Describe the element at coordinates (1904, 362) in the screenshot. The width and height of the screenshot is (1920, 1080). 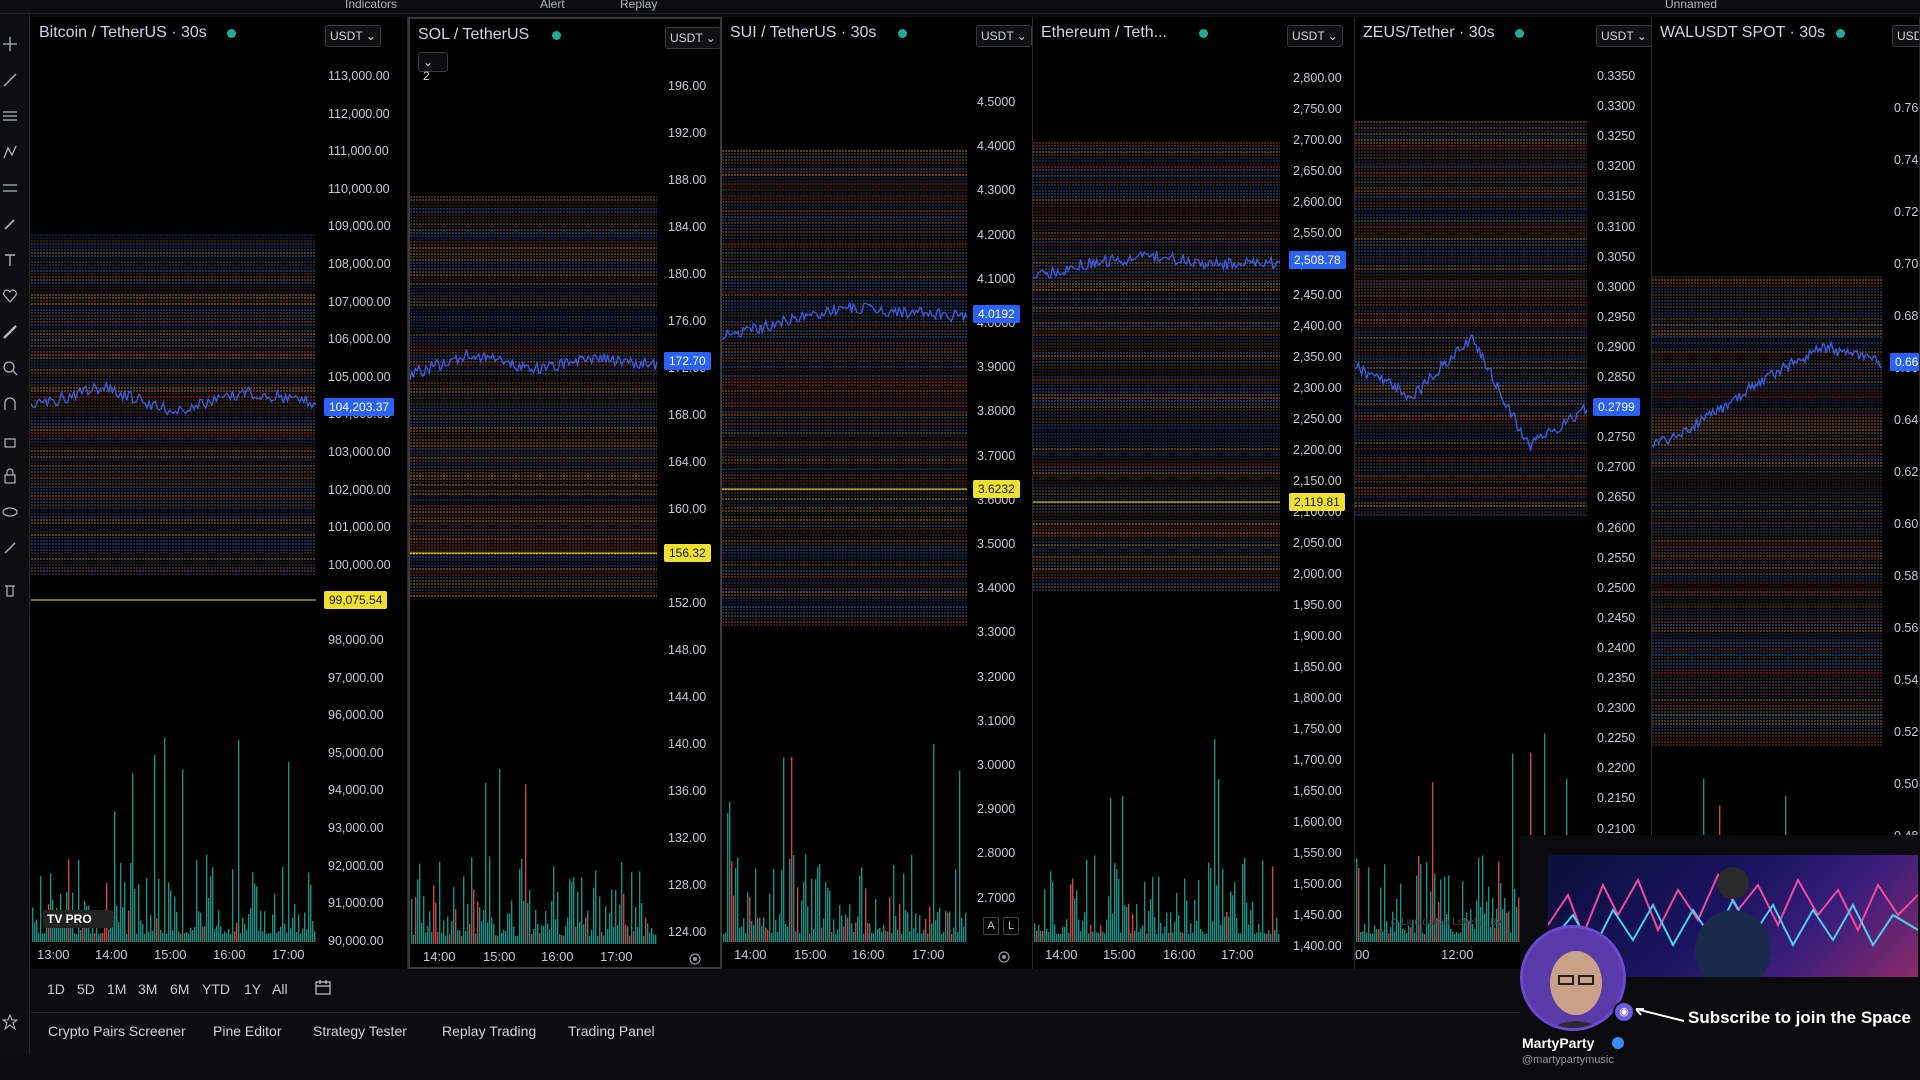
I see `last-price-tag: 0.66` at that location.